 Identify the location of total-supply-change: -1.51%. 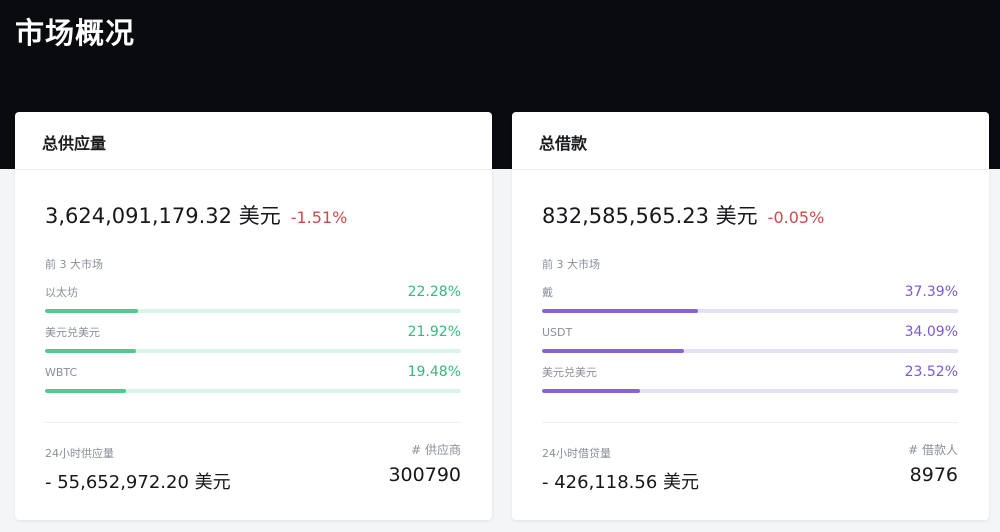
(319, 217).